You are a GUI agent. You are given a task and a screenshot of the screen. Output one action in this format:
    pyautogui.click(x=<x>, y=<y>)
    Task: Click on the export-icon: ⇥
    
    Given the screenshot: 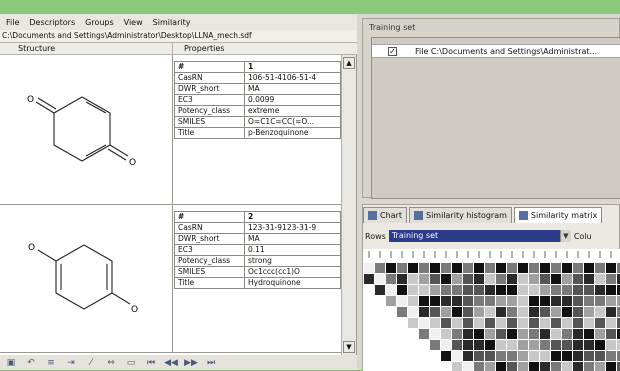 What is the action you would take?
    pyautogui.click(x=71, y=363)
    